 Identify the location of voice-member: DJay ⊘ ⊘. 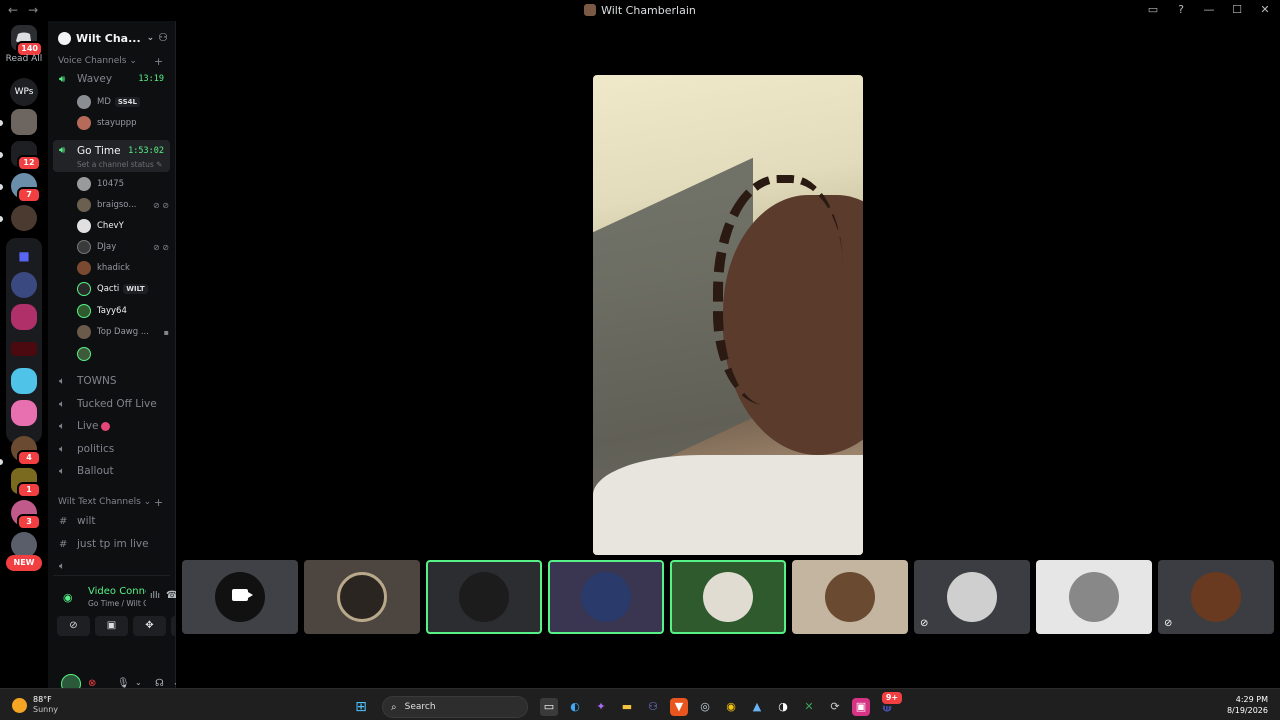
(123, 247).